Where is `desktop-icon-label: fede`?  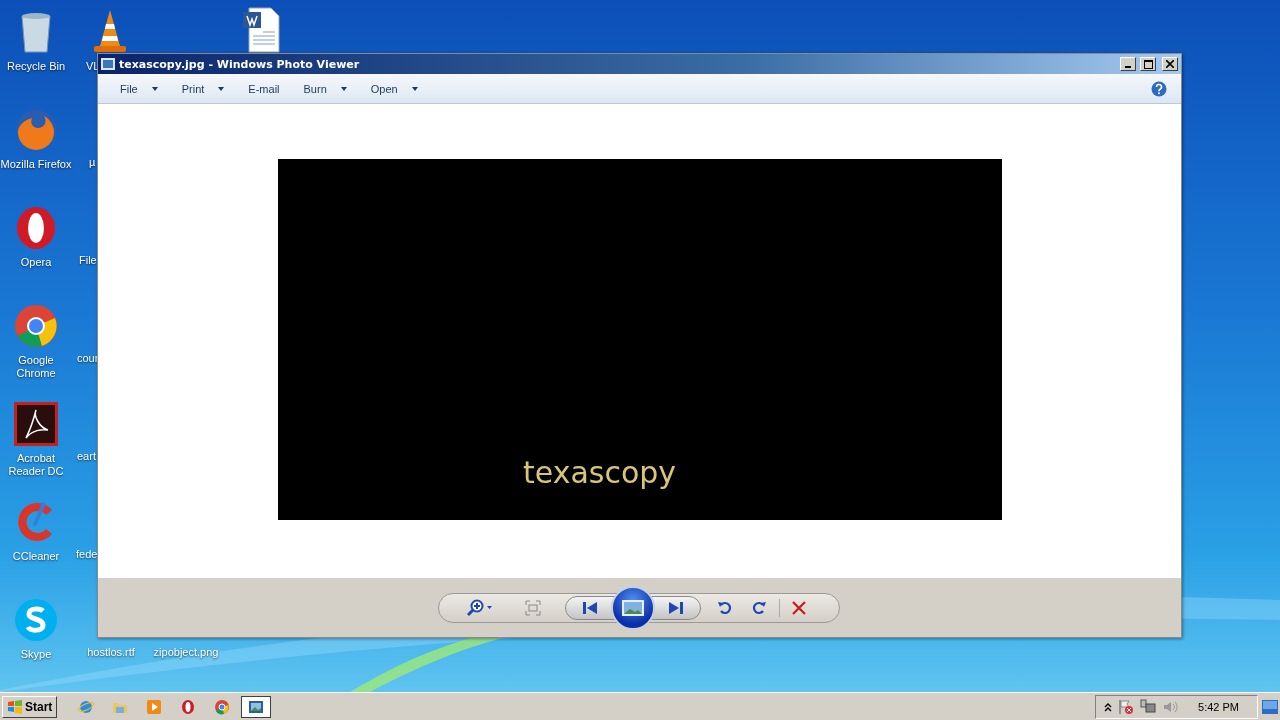 desktop-icon-label: fede is located at coordinates (87, 554).